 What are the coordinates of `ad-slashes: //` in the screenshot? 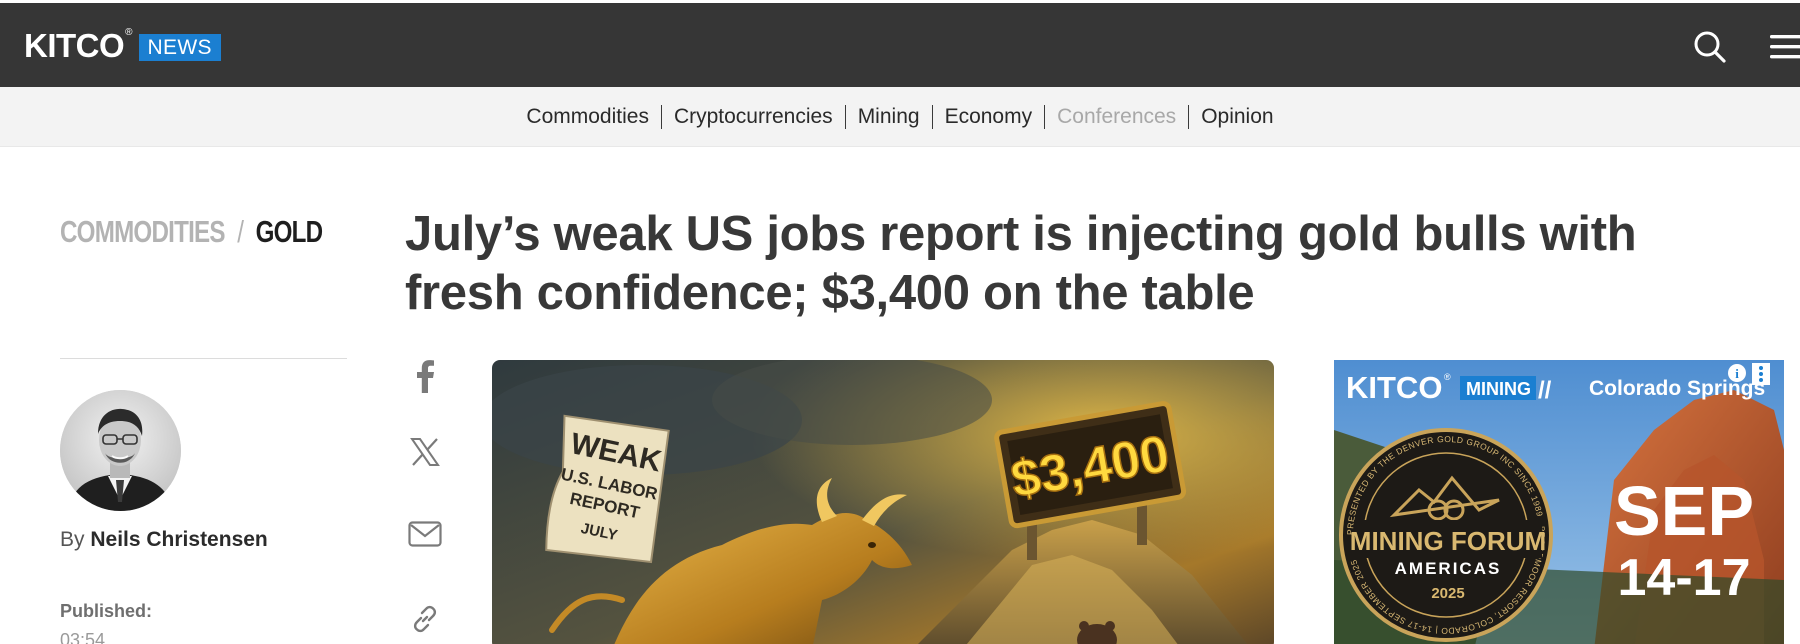 It's located at (1545, 390).